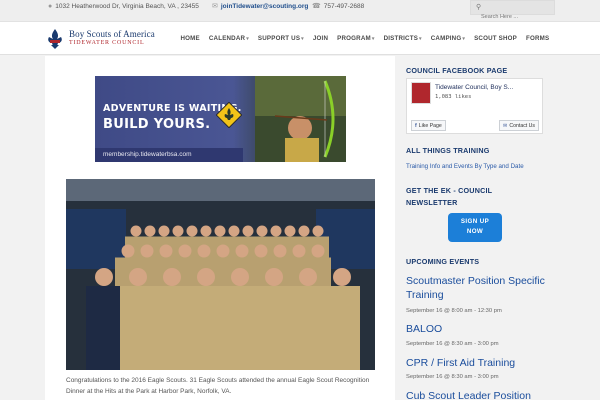  Describe the element at coordinates (421, 93) in the screenshot. I see `fb-page-logo` at that location.